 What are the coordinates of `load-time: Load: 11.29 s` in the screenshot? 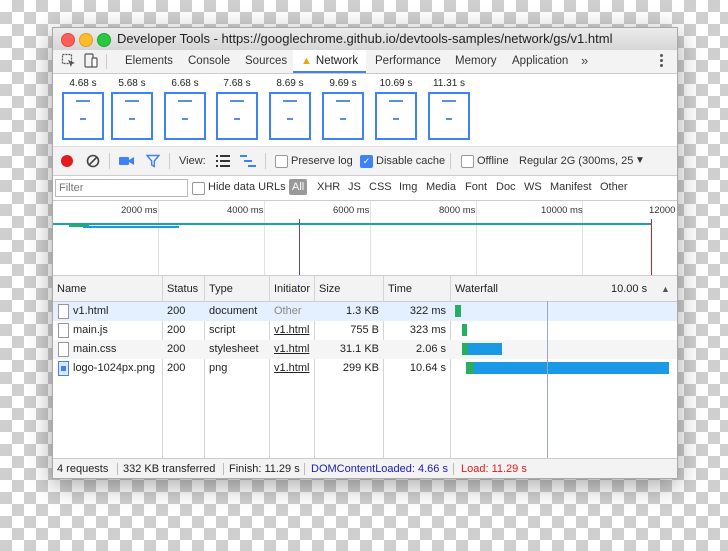 It's located at (494, 469).